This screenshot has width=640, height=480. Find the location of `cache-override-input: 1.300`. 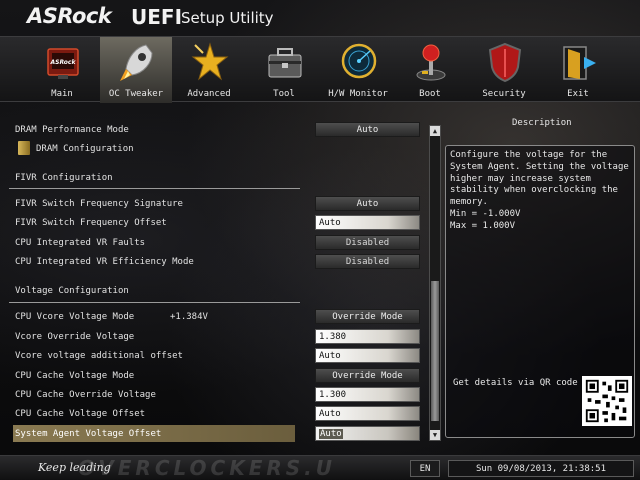

cache-override-input: 1.300 is located at coordinates (367, 394).